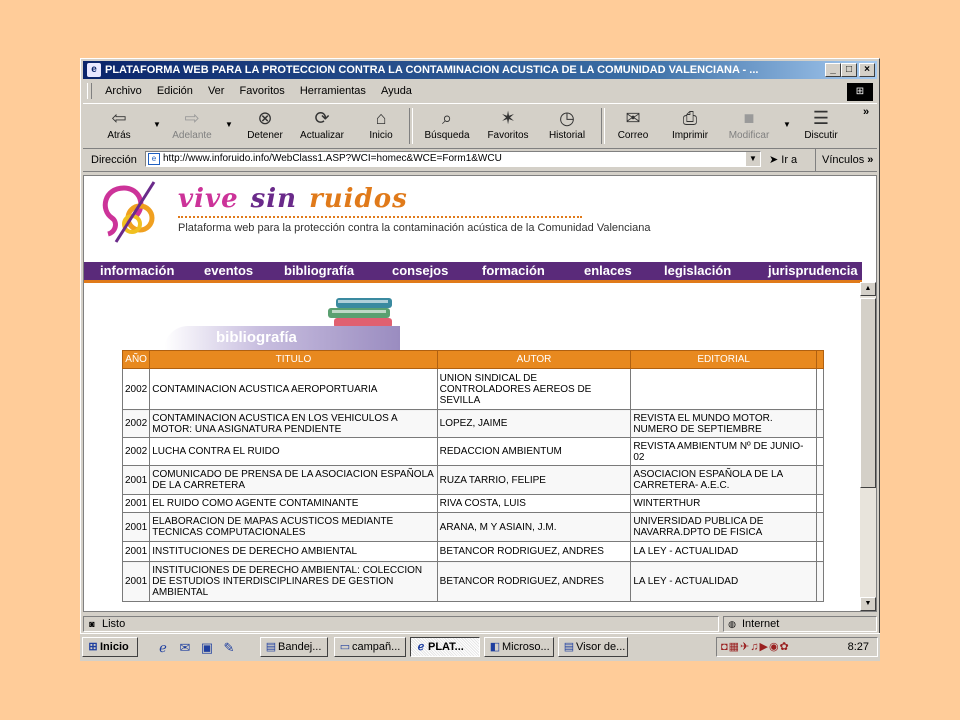 This screenshot has width=960, height=720. I want to click on back-button: ⇦ Atrás, so click(119, 126).